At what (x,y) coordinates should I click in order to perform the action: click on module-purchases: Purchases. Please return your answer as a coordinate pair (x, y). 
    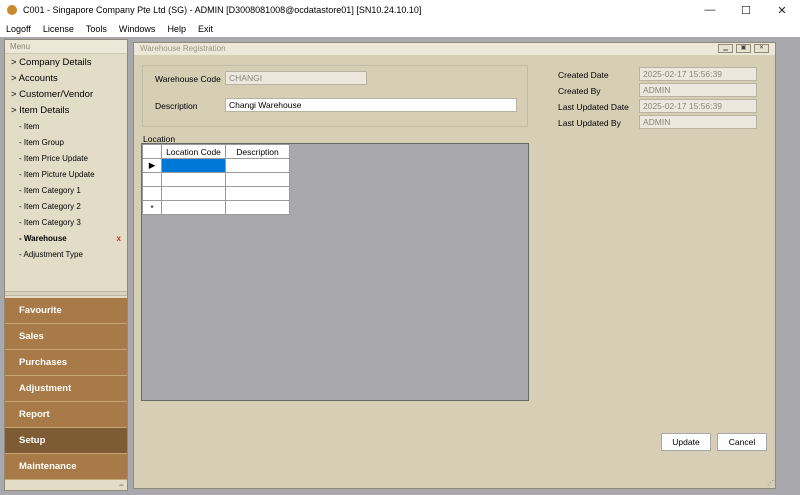
    Looking at the image, I should click on (66, 363).